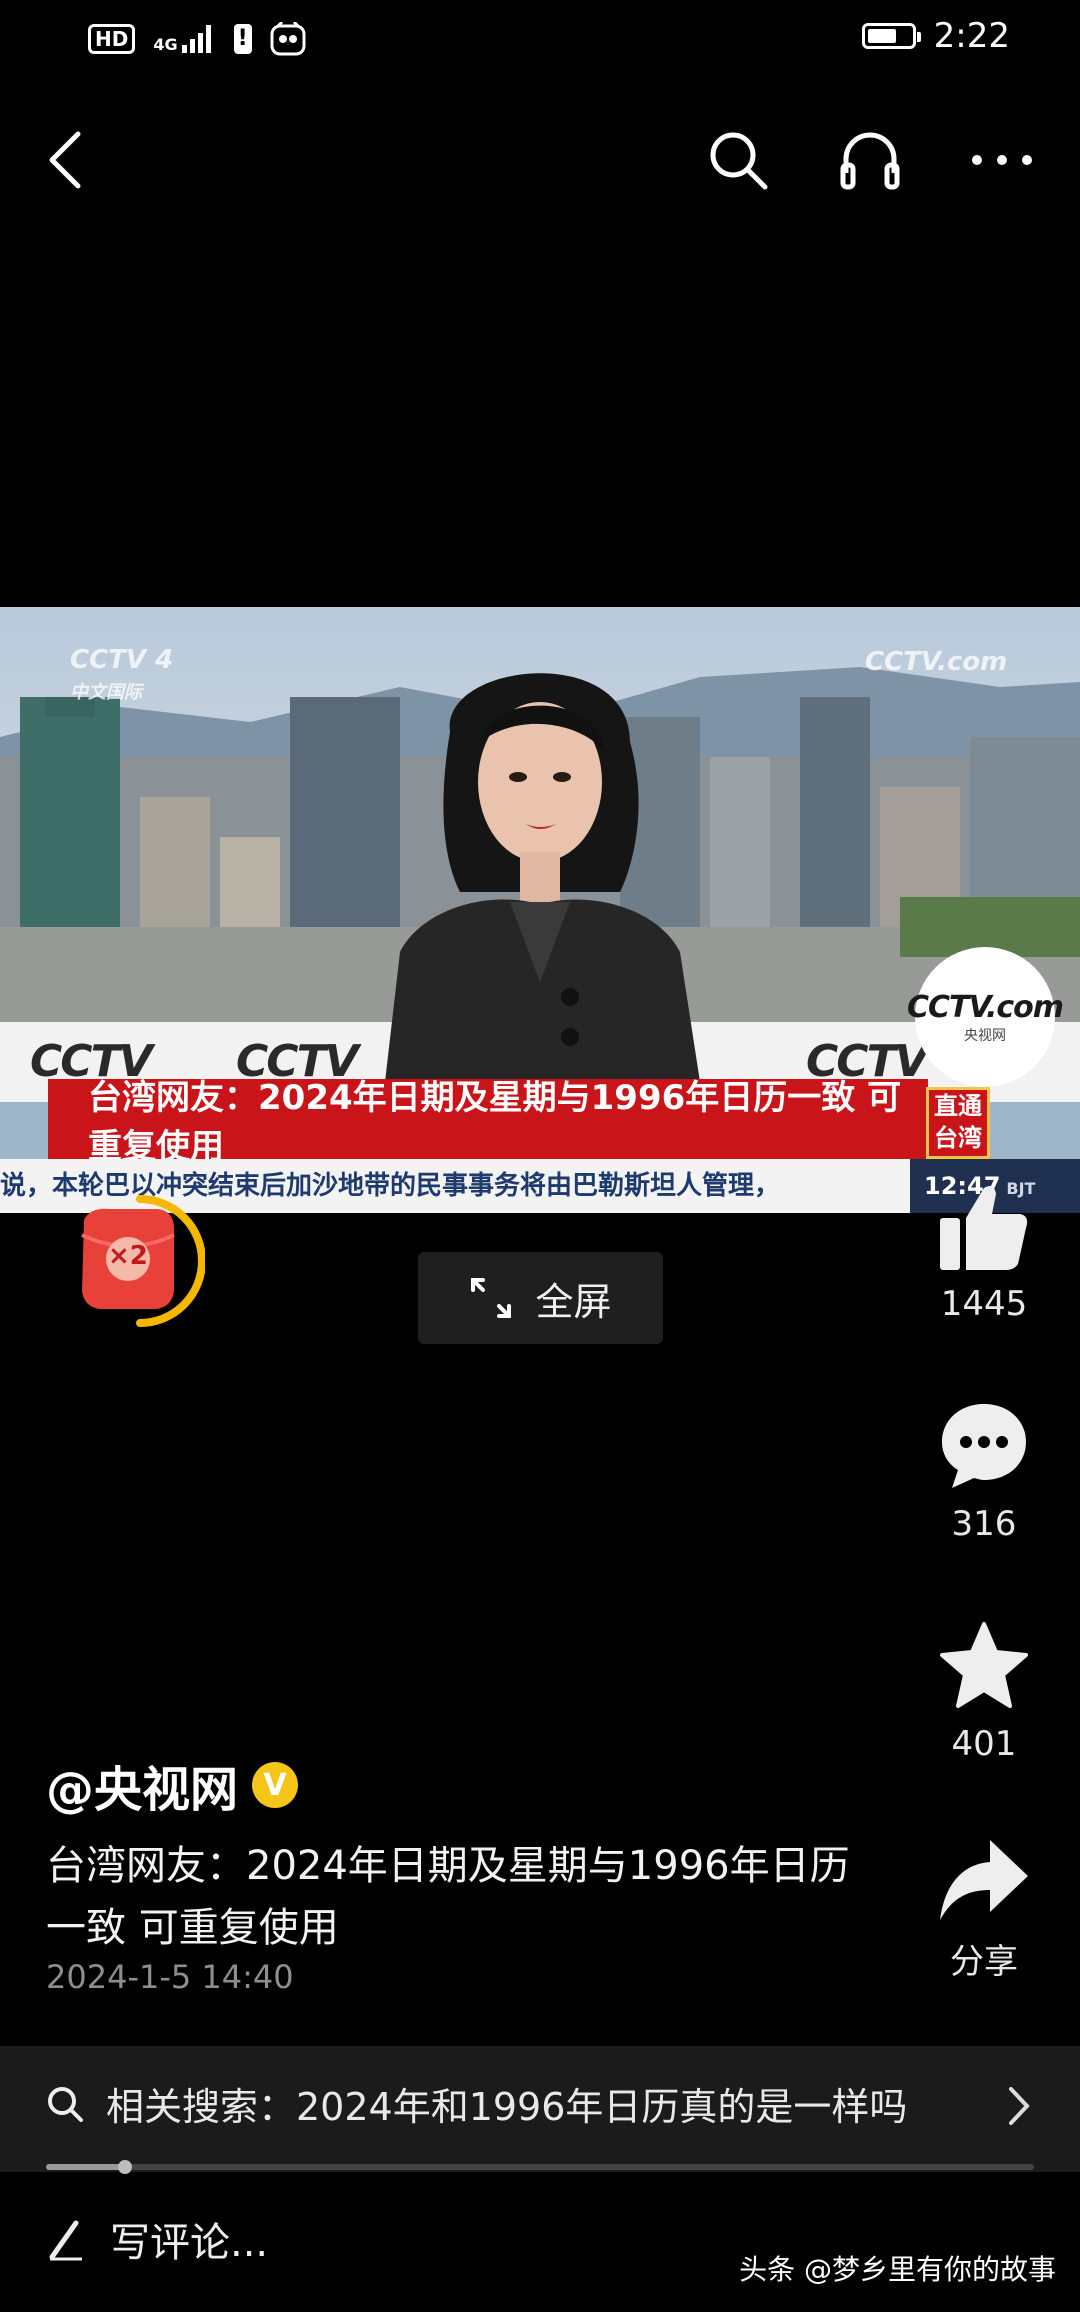 This screenshot has height=2312, width=1080. I want to click on chevron-right-icon, so click(1019, 2106).